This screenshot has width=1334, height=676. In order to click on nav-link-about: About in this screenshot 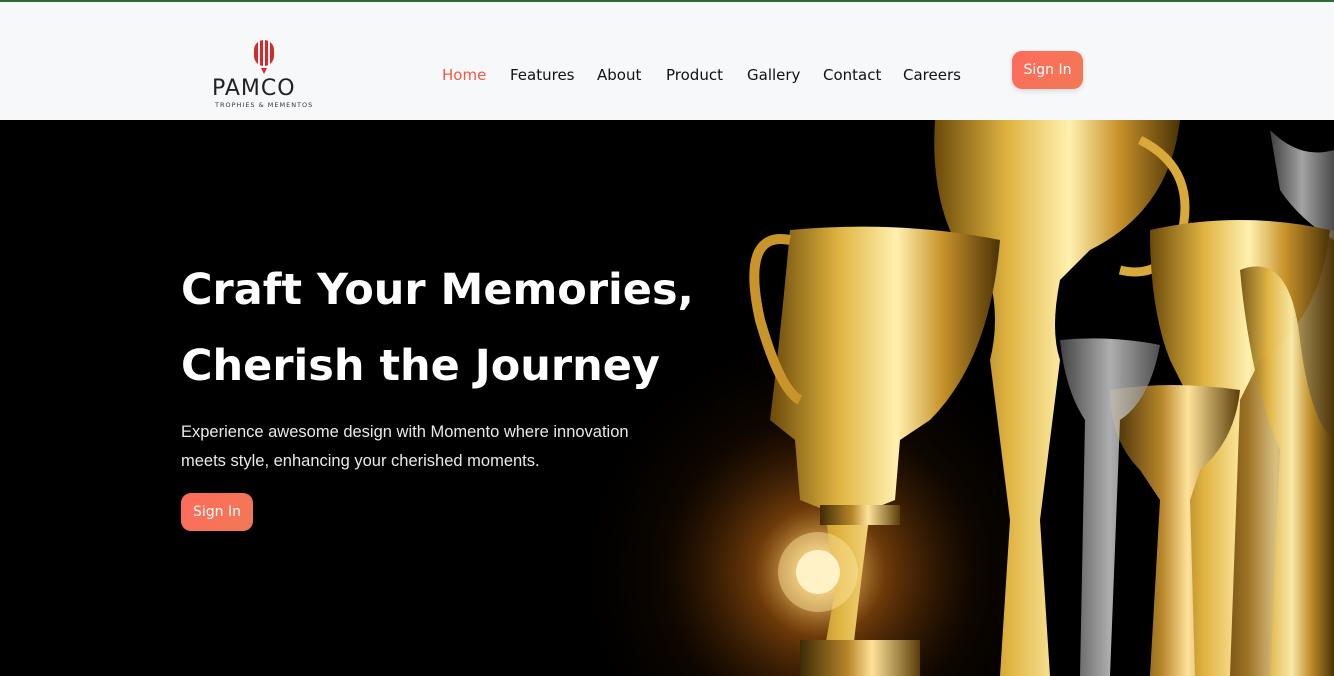, I will do `click(619, 75)`.